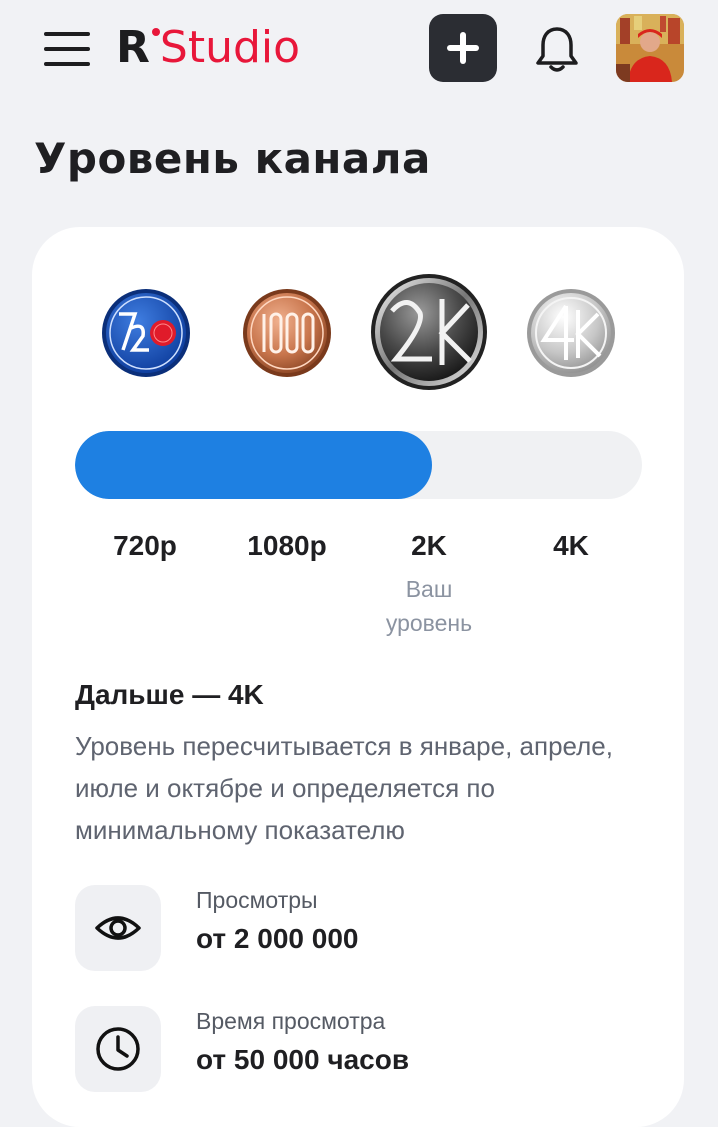 Image resolution: width=718 pixels, height=1127 pixels. I want to click on plus-icon, so click(463, 48).